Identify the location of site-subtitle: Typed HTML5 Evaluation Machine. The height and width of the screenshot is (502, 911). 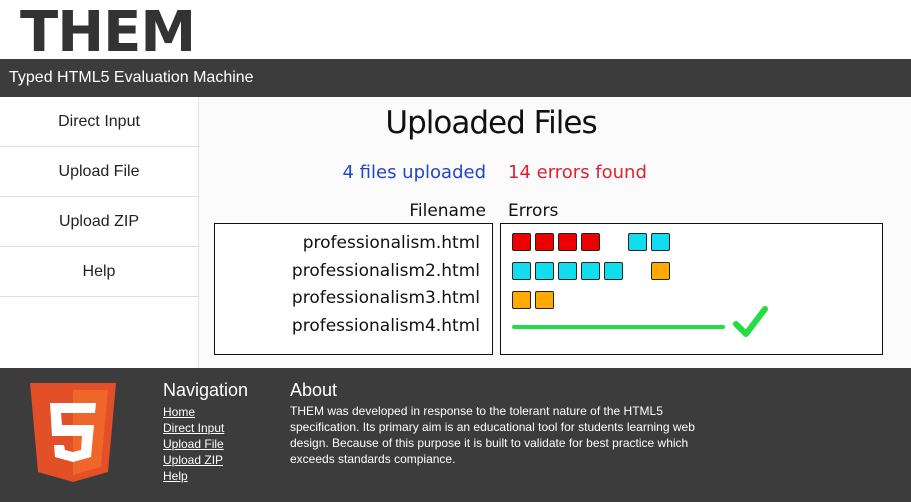
(131, 77).